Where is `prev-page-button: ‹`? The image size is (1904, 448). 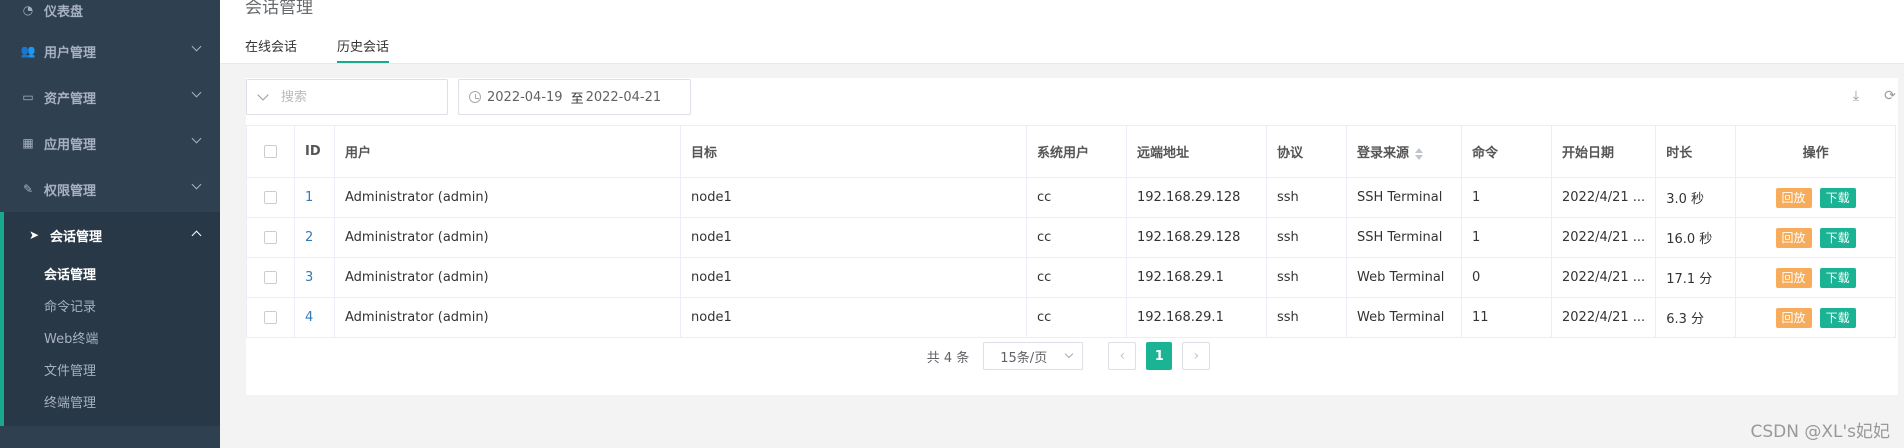 prev-page-button: ‹ is located at coordinates (1122, 356).